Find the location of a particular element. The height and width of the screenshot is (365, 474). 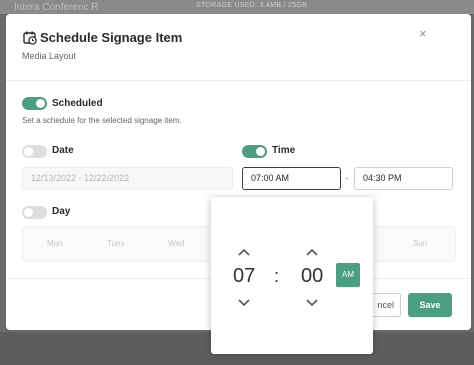

am-pm-toggle-button: AM is located at coordinates (348, 275).